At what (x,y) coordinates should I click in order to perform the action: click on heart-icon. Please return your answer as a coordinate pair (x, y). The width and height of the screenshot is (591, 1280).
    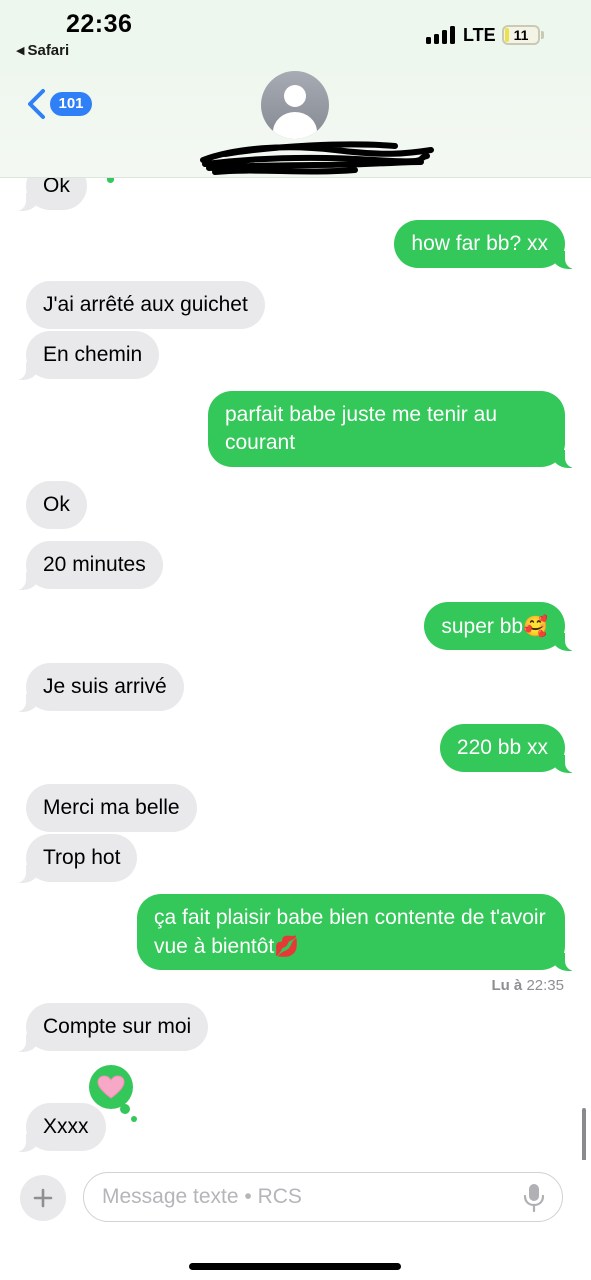
    Looking at the image, I should click on (111, 1087).